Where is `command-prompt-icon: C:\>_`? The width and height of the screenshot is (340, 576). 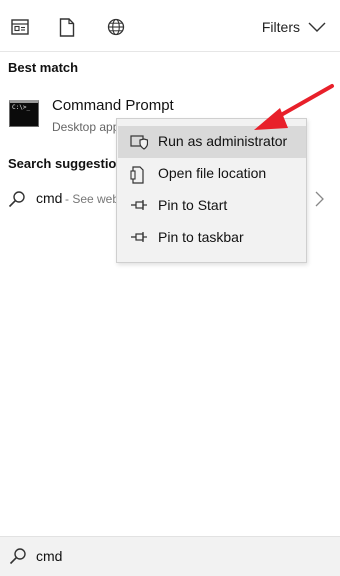
command-prompt-icon: C:\>_ is located at coordinates (24, 113).